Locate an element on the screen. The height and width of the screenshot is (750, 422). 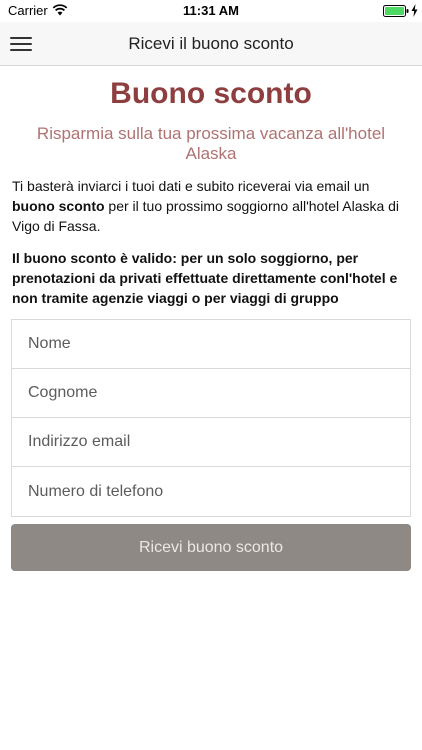
status-time: 11:31 AM is located at coordinates (211, 10).